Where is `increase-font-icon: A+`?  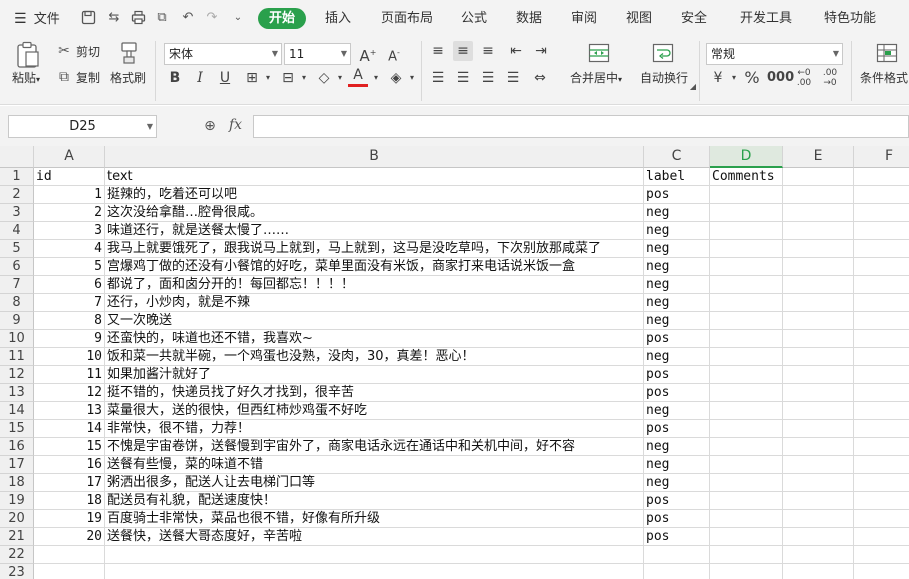 increase-font-icon: A+ is located at coordinates (368, 54).